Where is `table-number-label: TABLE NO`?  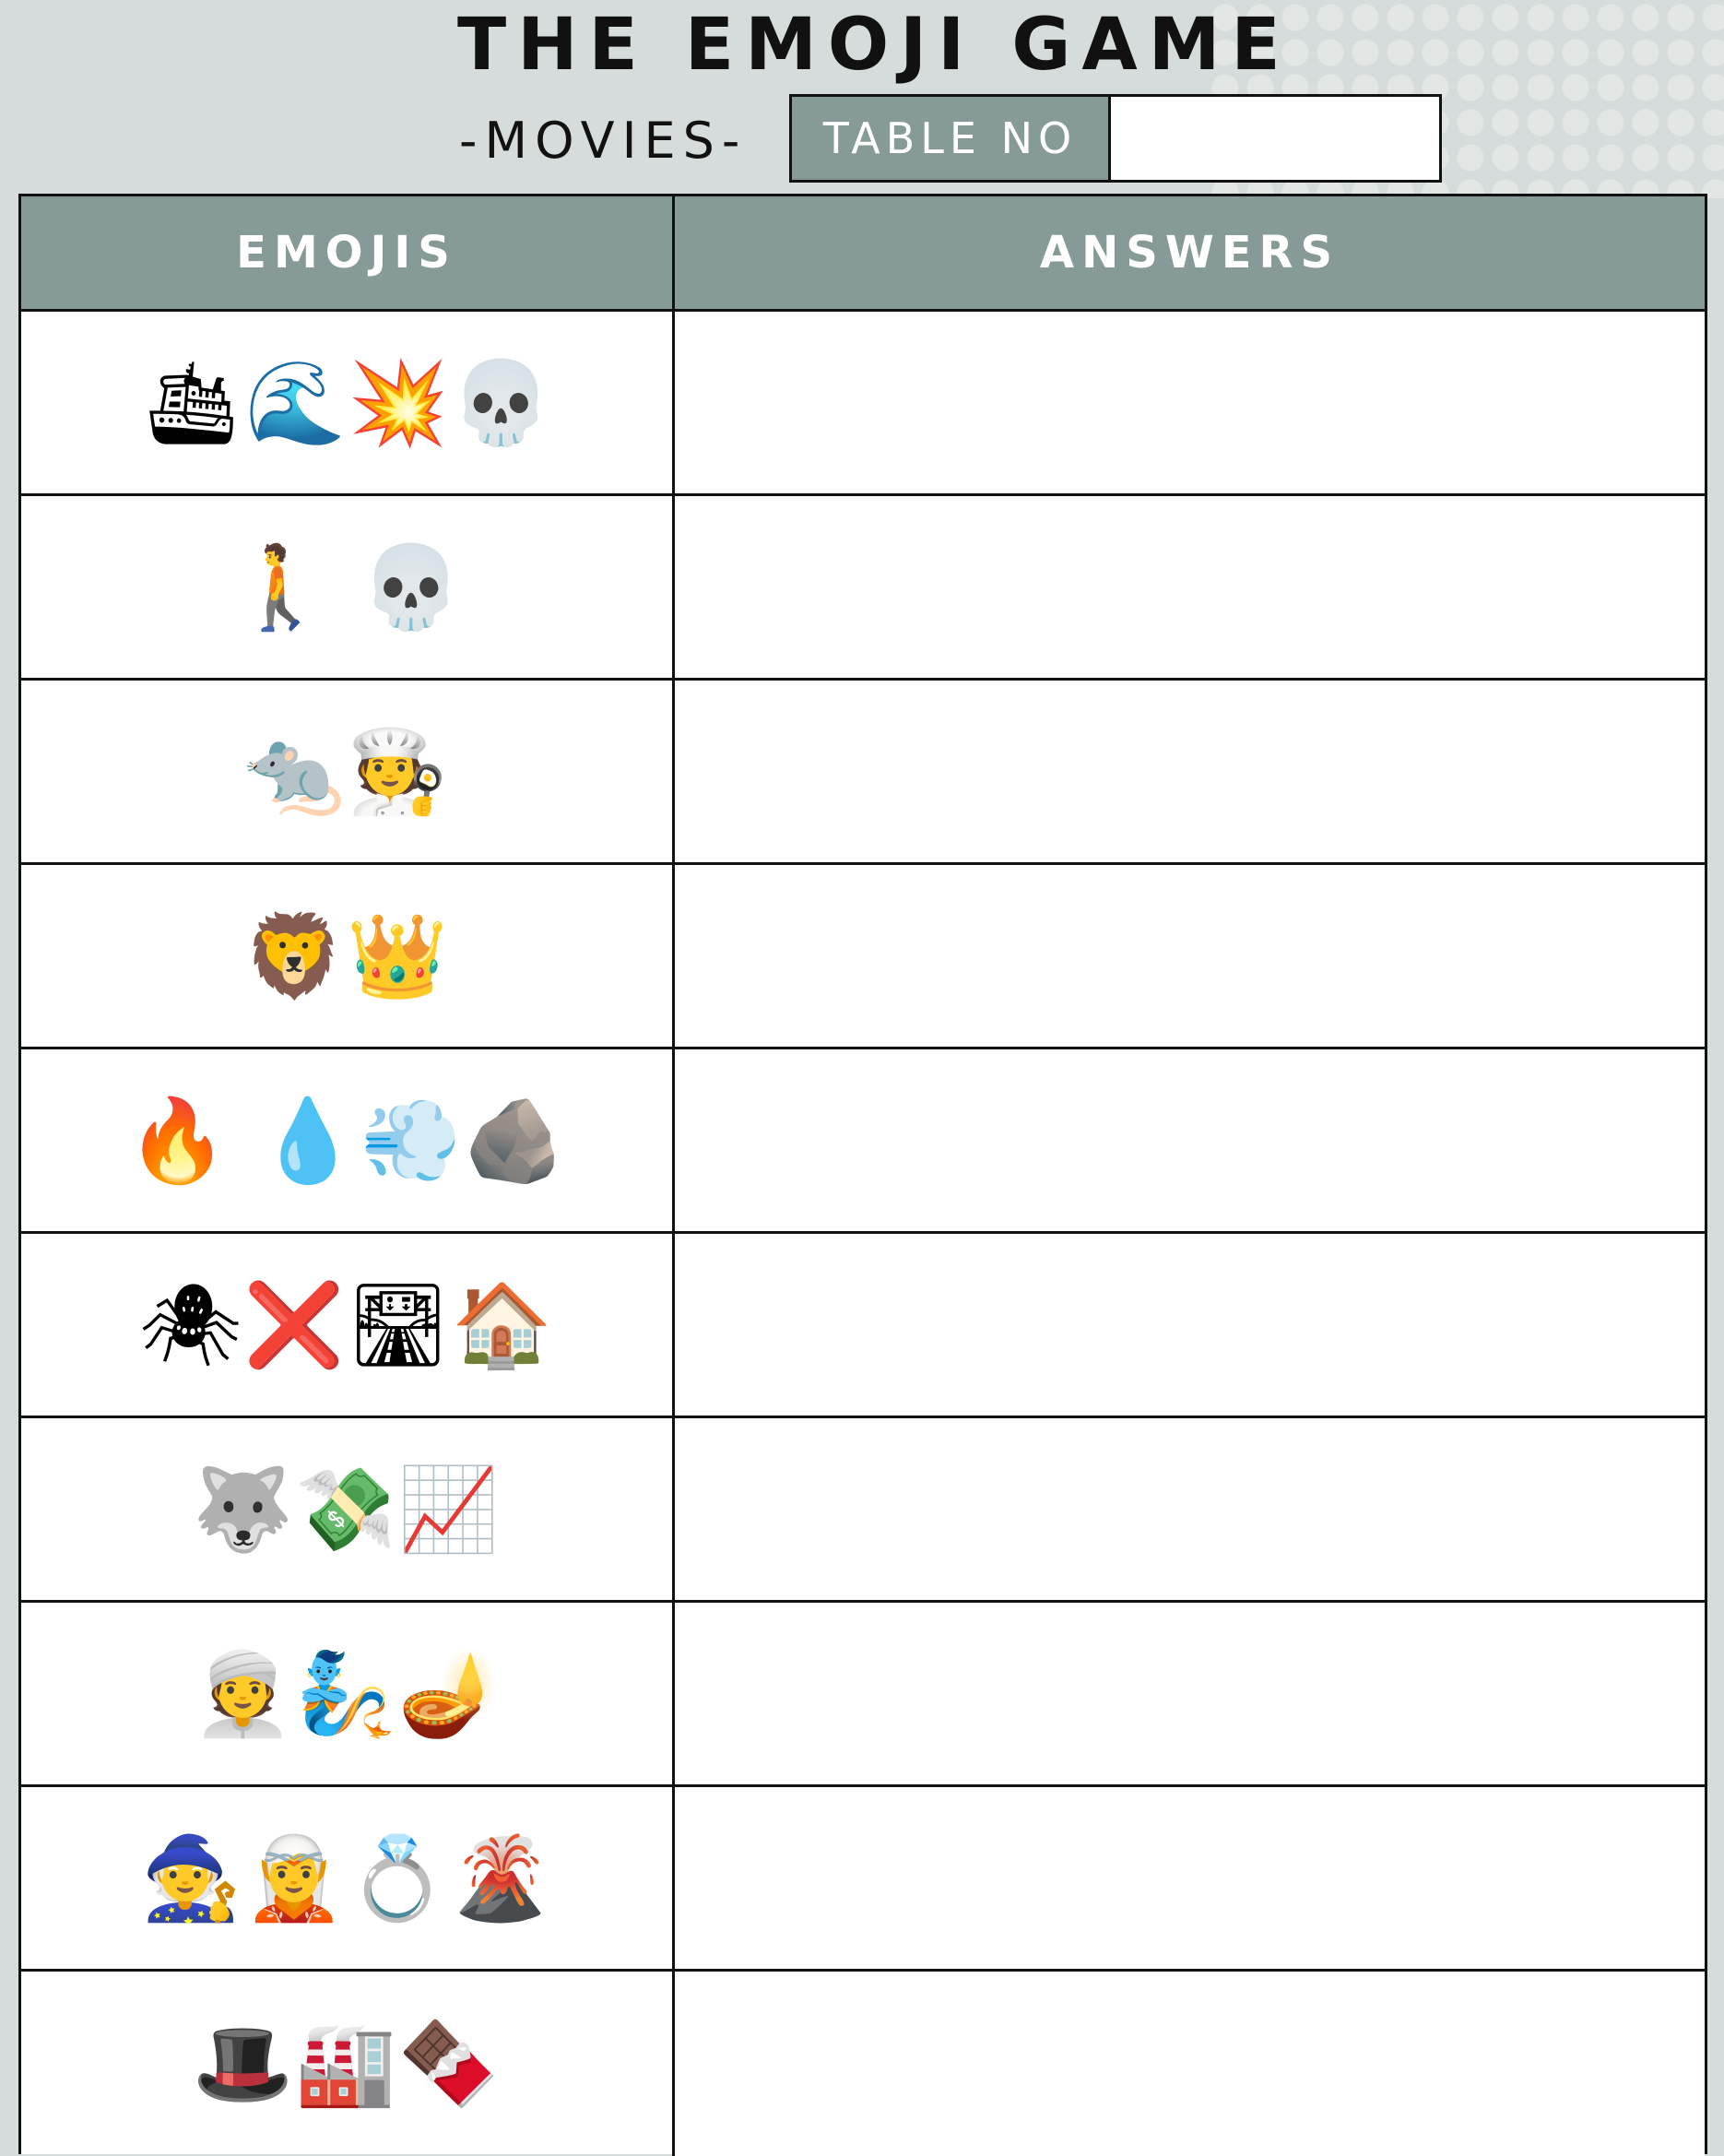
table-number-label: TABLE NO is located at coordinates (951, 138).